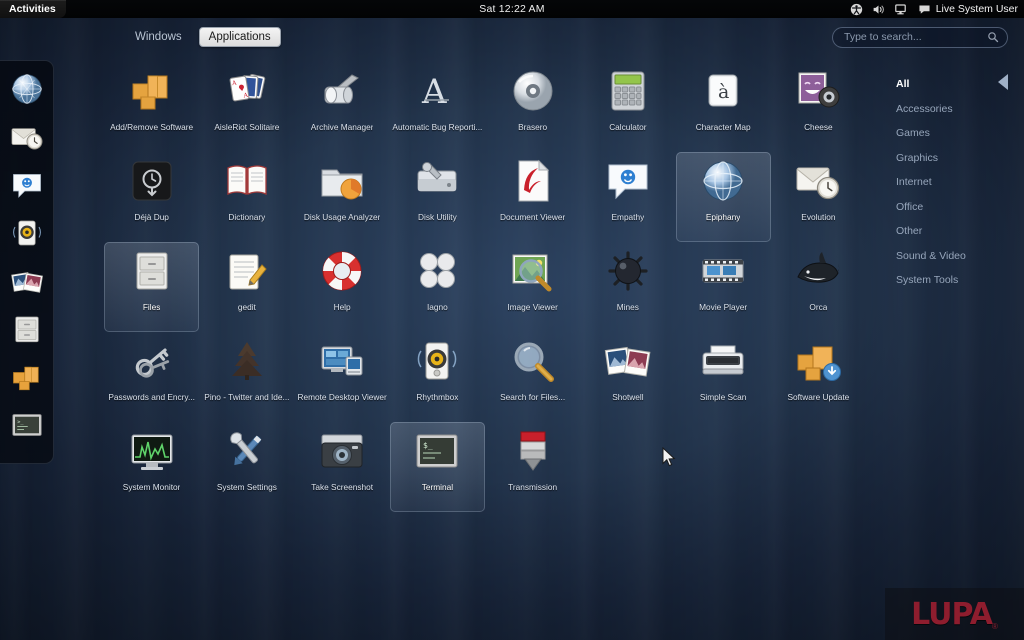 Image resolution: width=1024 pixels, height=640 pixels. I want to click on dock-item-empathy, so click(27, 185).